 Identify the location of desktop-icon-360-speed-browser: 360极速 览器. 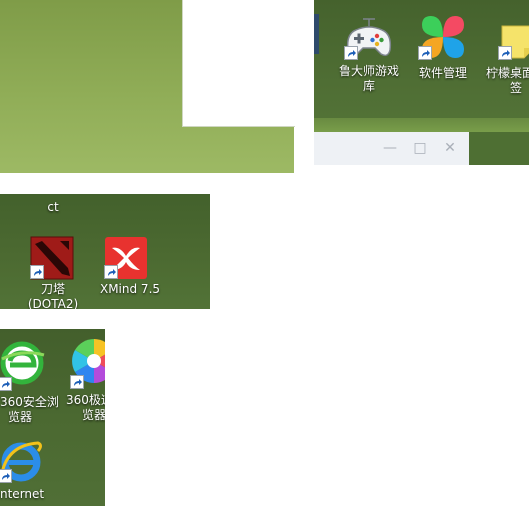
(83, 380).